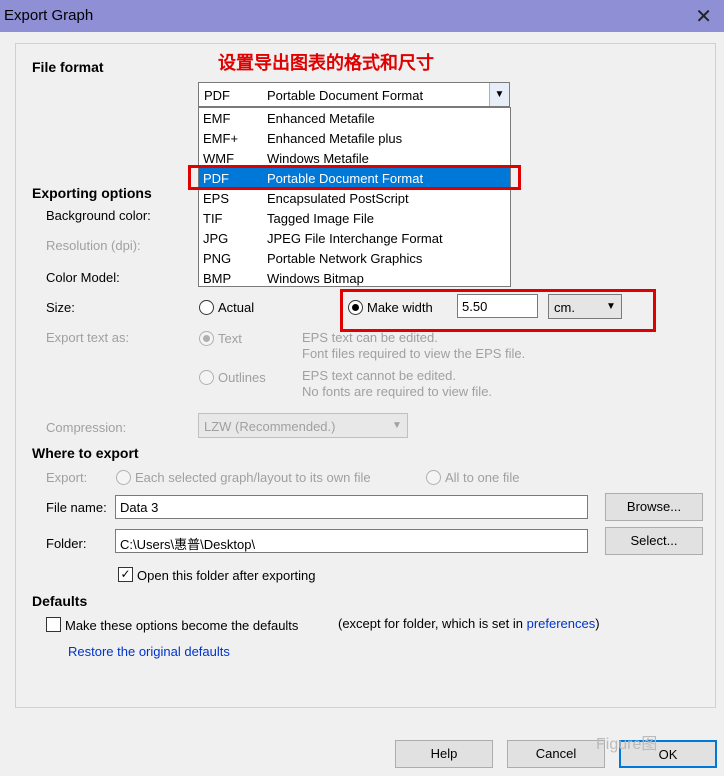 The image size is (724, 776). I want to click on format-code: EPS, so click(216, 198).